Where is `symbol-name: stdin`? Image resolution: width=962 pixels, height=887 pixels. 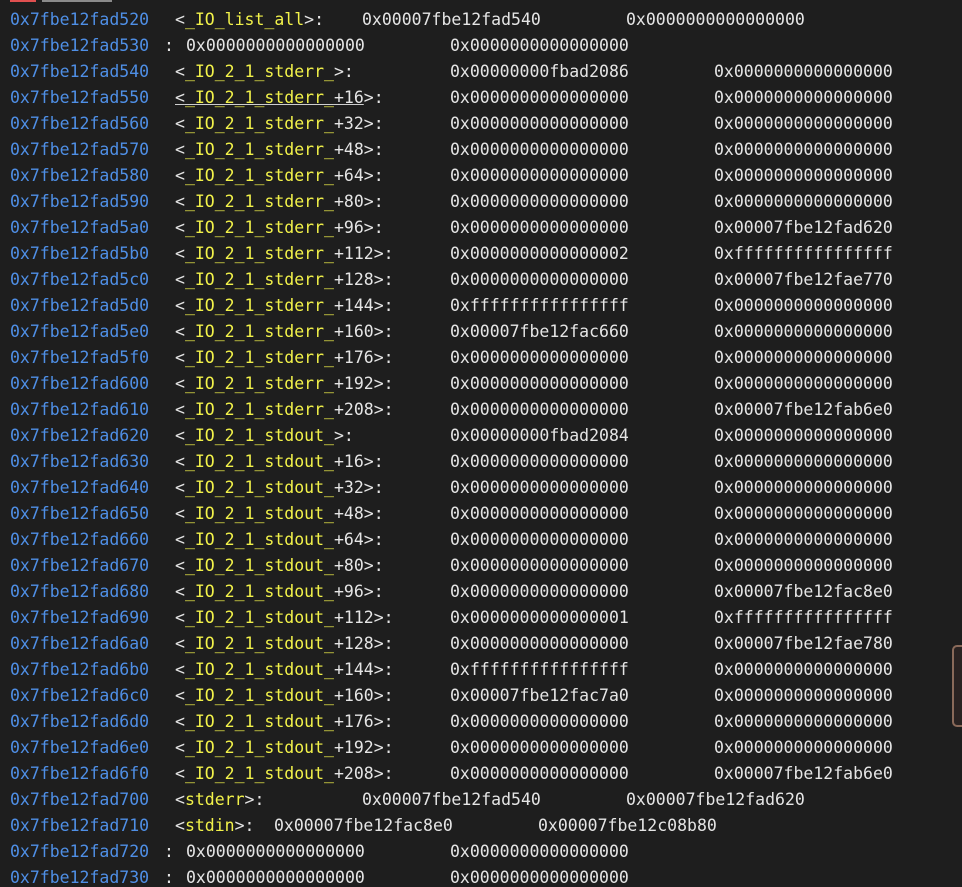 symbol-name: stdin is located at coordinates (209, 825).